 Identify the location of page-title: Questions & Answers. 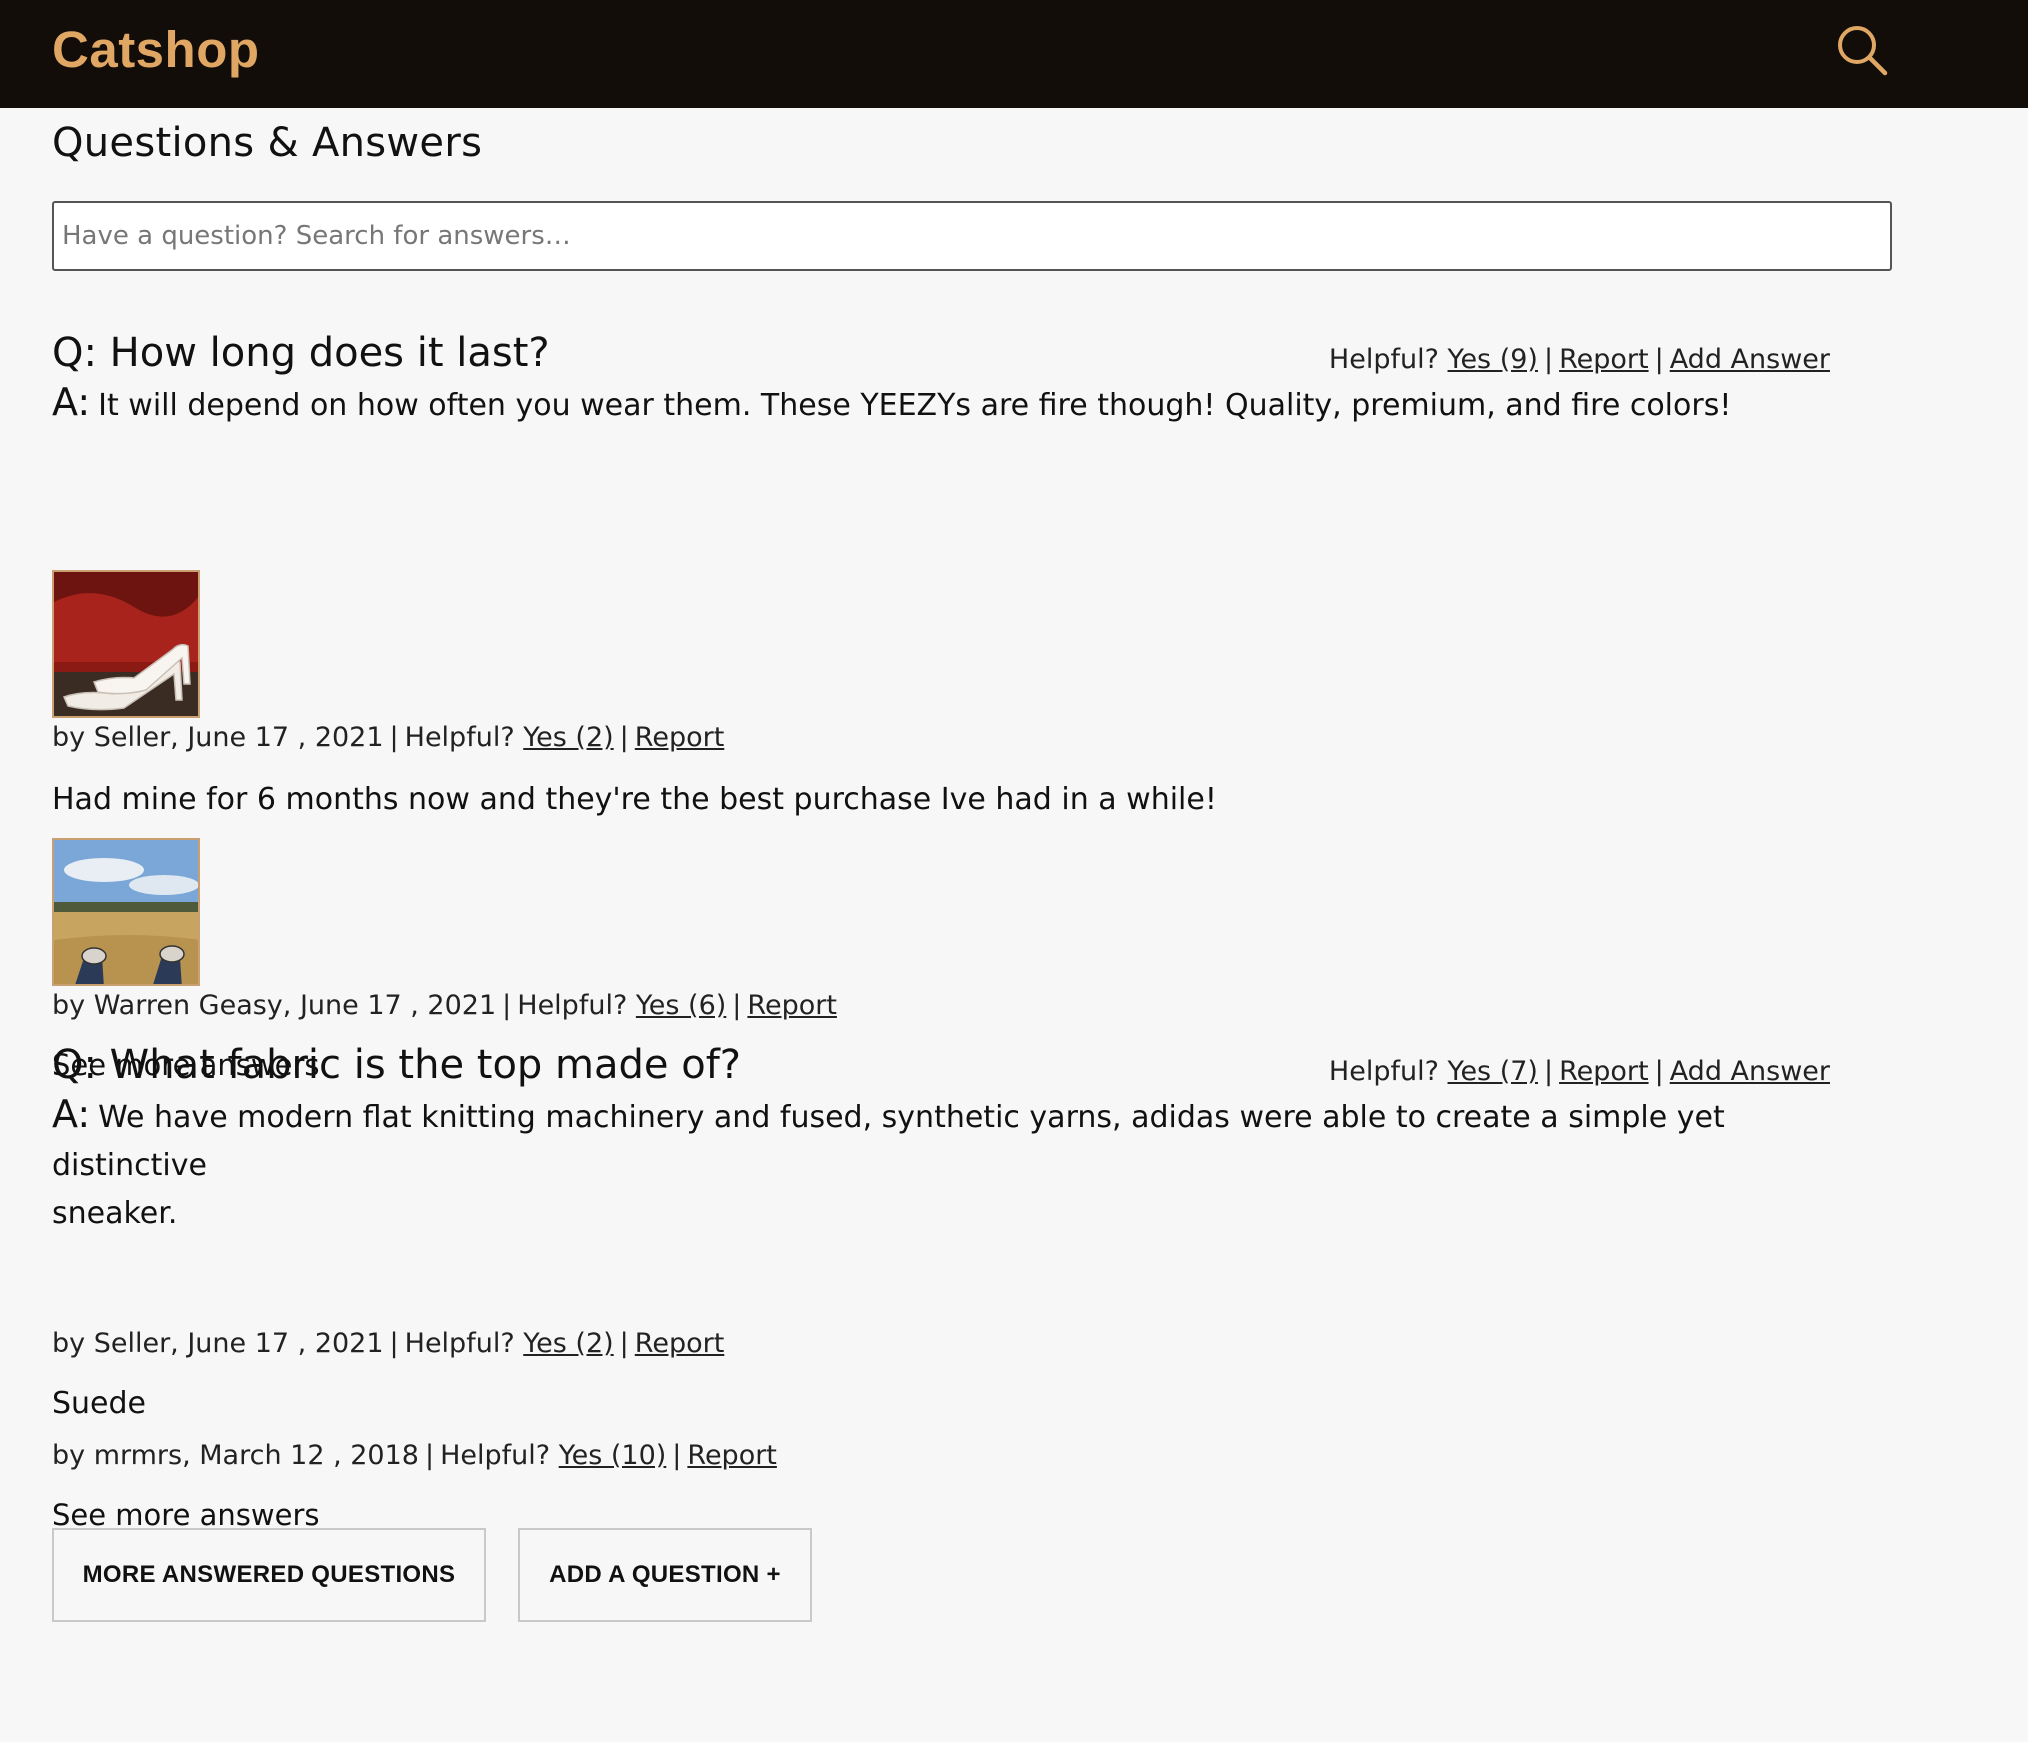
(267, 143).